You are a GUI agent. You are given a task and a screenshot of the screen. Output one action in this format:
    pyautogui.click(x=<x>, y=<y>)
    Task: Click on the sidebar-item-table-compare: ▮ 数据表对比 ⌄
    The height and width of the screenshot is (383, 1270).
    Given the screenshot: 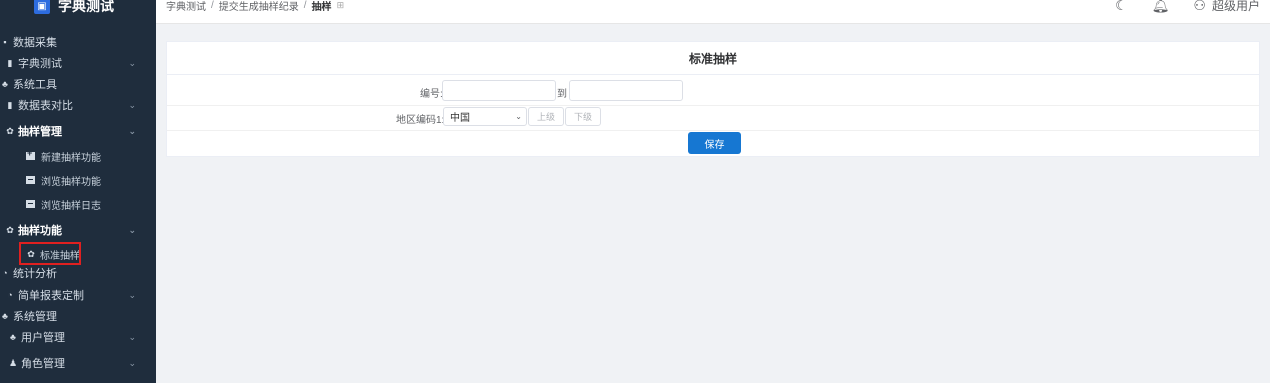 What is the action you would take?
    pyautogui.click(x=78, y=105)
    